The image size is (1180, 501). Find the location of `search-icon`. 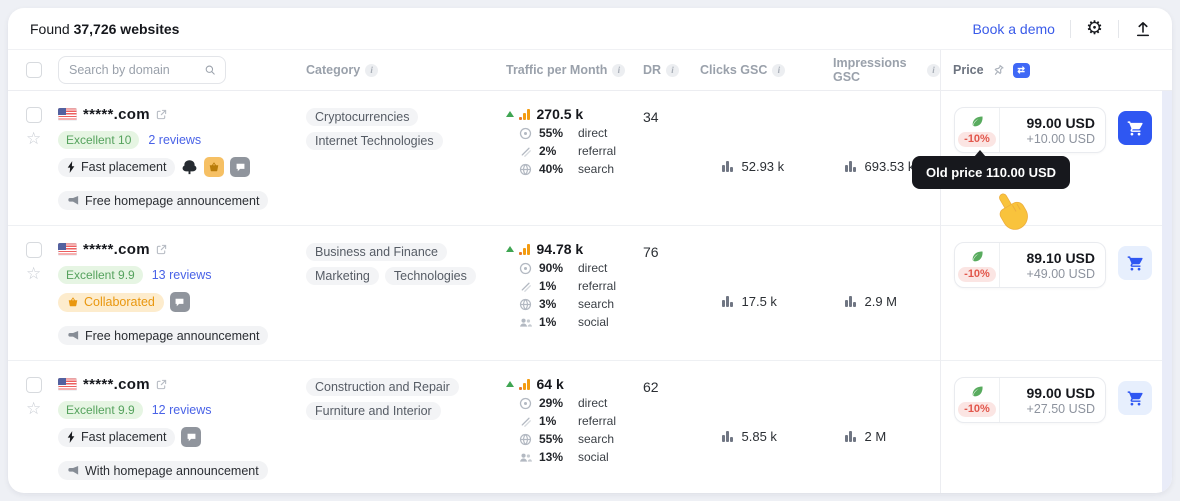

search-icon is located at coordinates (210, 70).